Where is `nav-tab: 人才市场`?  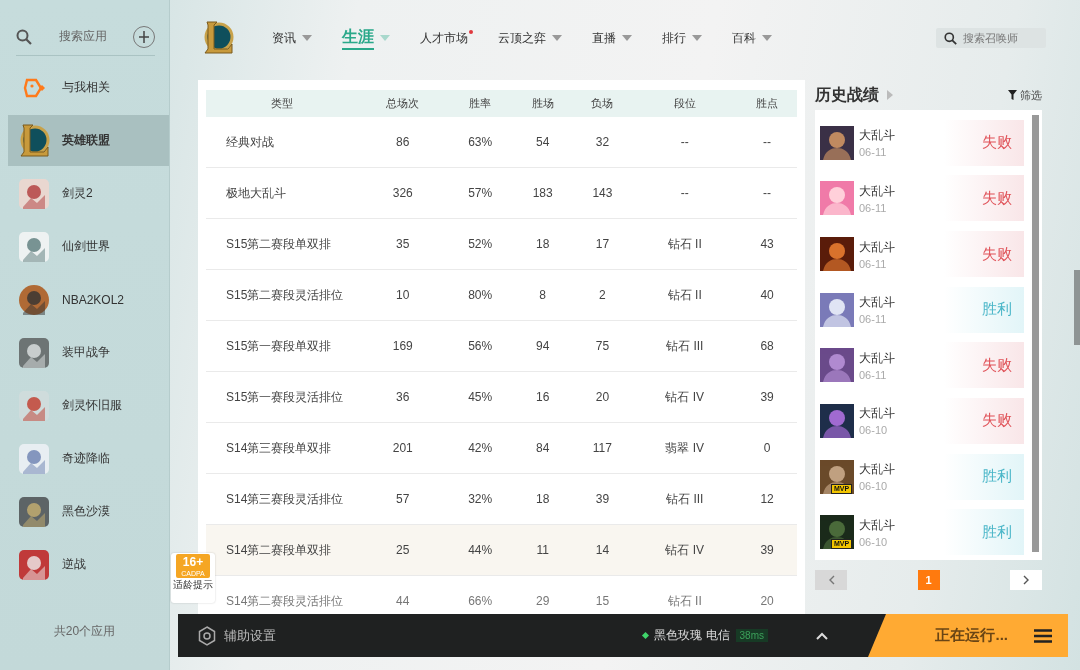 nav-tab: 人才市场 is located at coordinates (444, 38).